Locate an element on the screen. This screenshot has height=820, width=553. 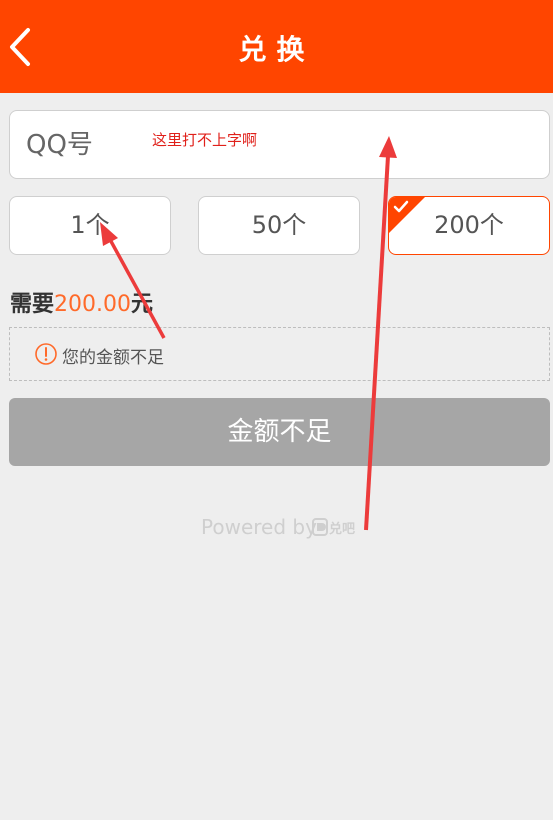
quantity-option-label: 1个 is located at coordinates (90, 225).